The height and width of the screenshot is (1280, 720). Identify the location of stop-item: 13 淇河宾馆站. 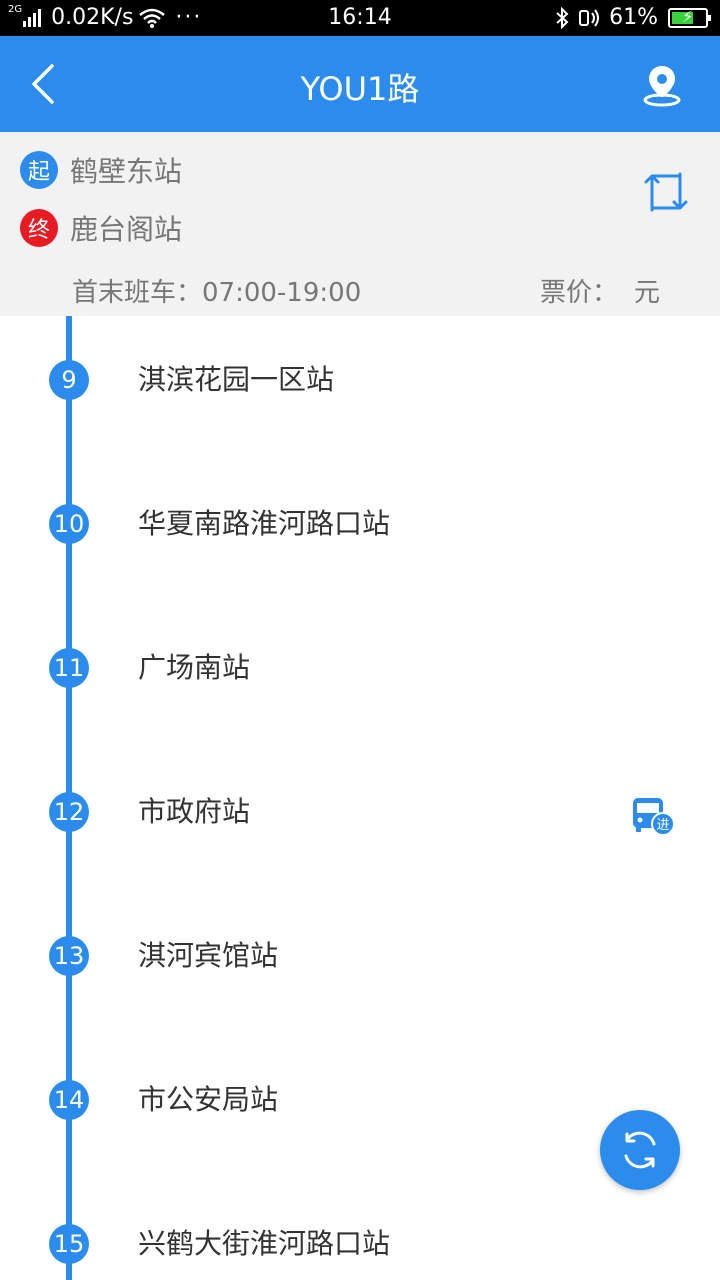
(360, 964).